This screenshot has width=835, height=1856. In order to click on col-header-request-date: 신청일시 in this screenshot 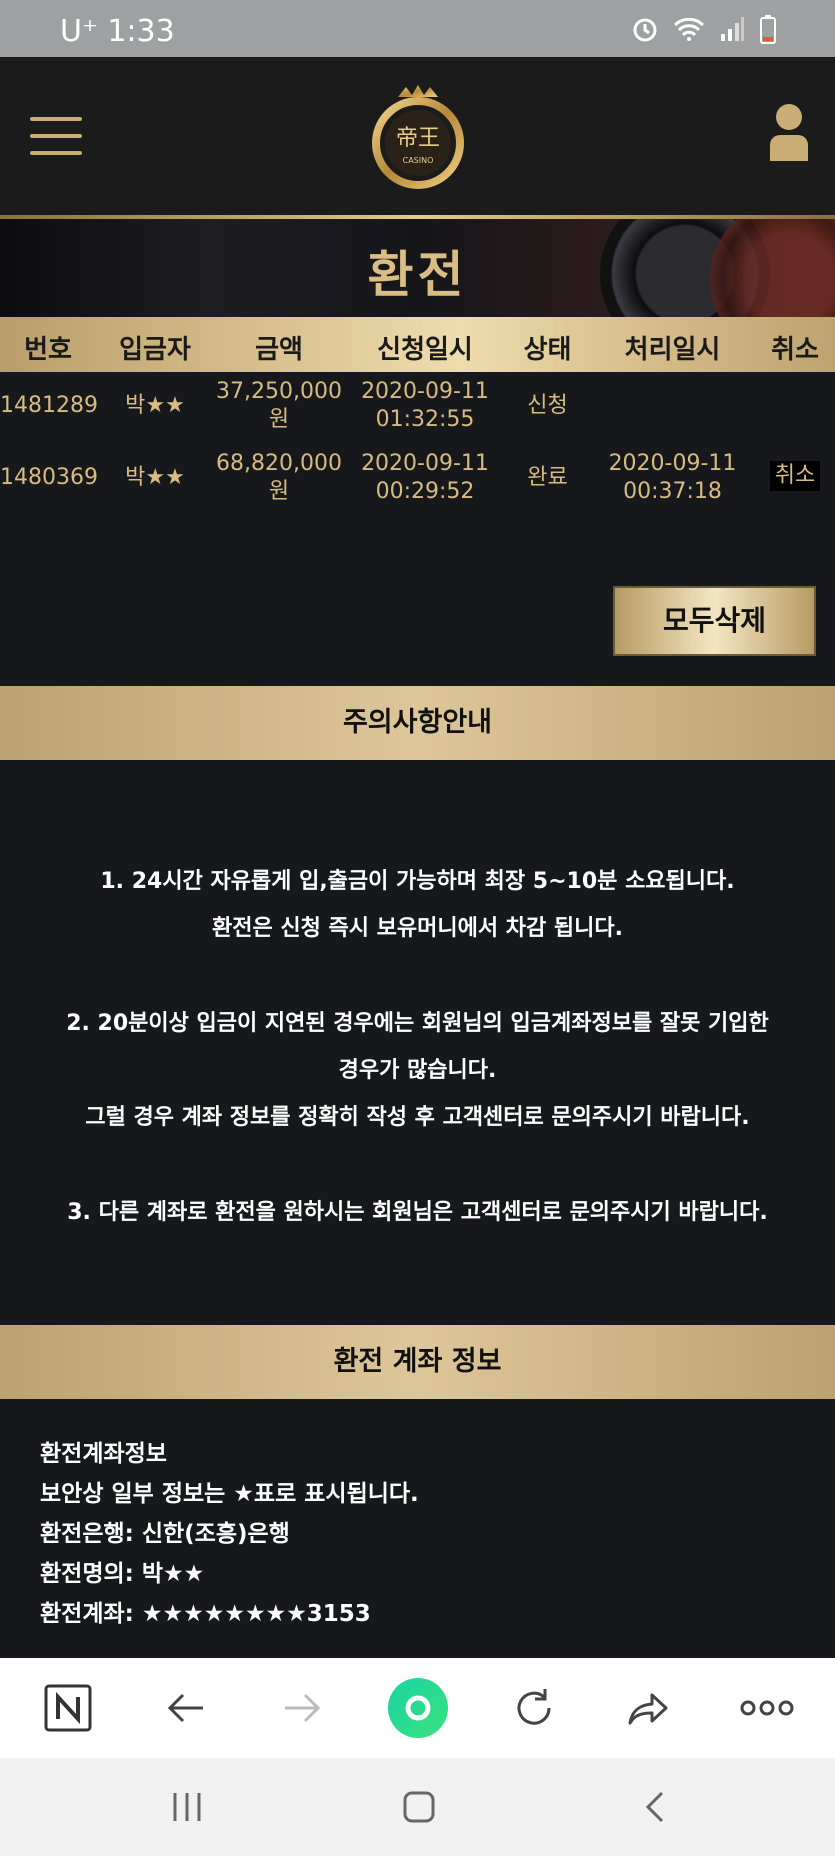, I will do `click(425, 350)`.